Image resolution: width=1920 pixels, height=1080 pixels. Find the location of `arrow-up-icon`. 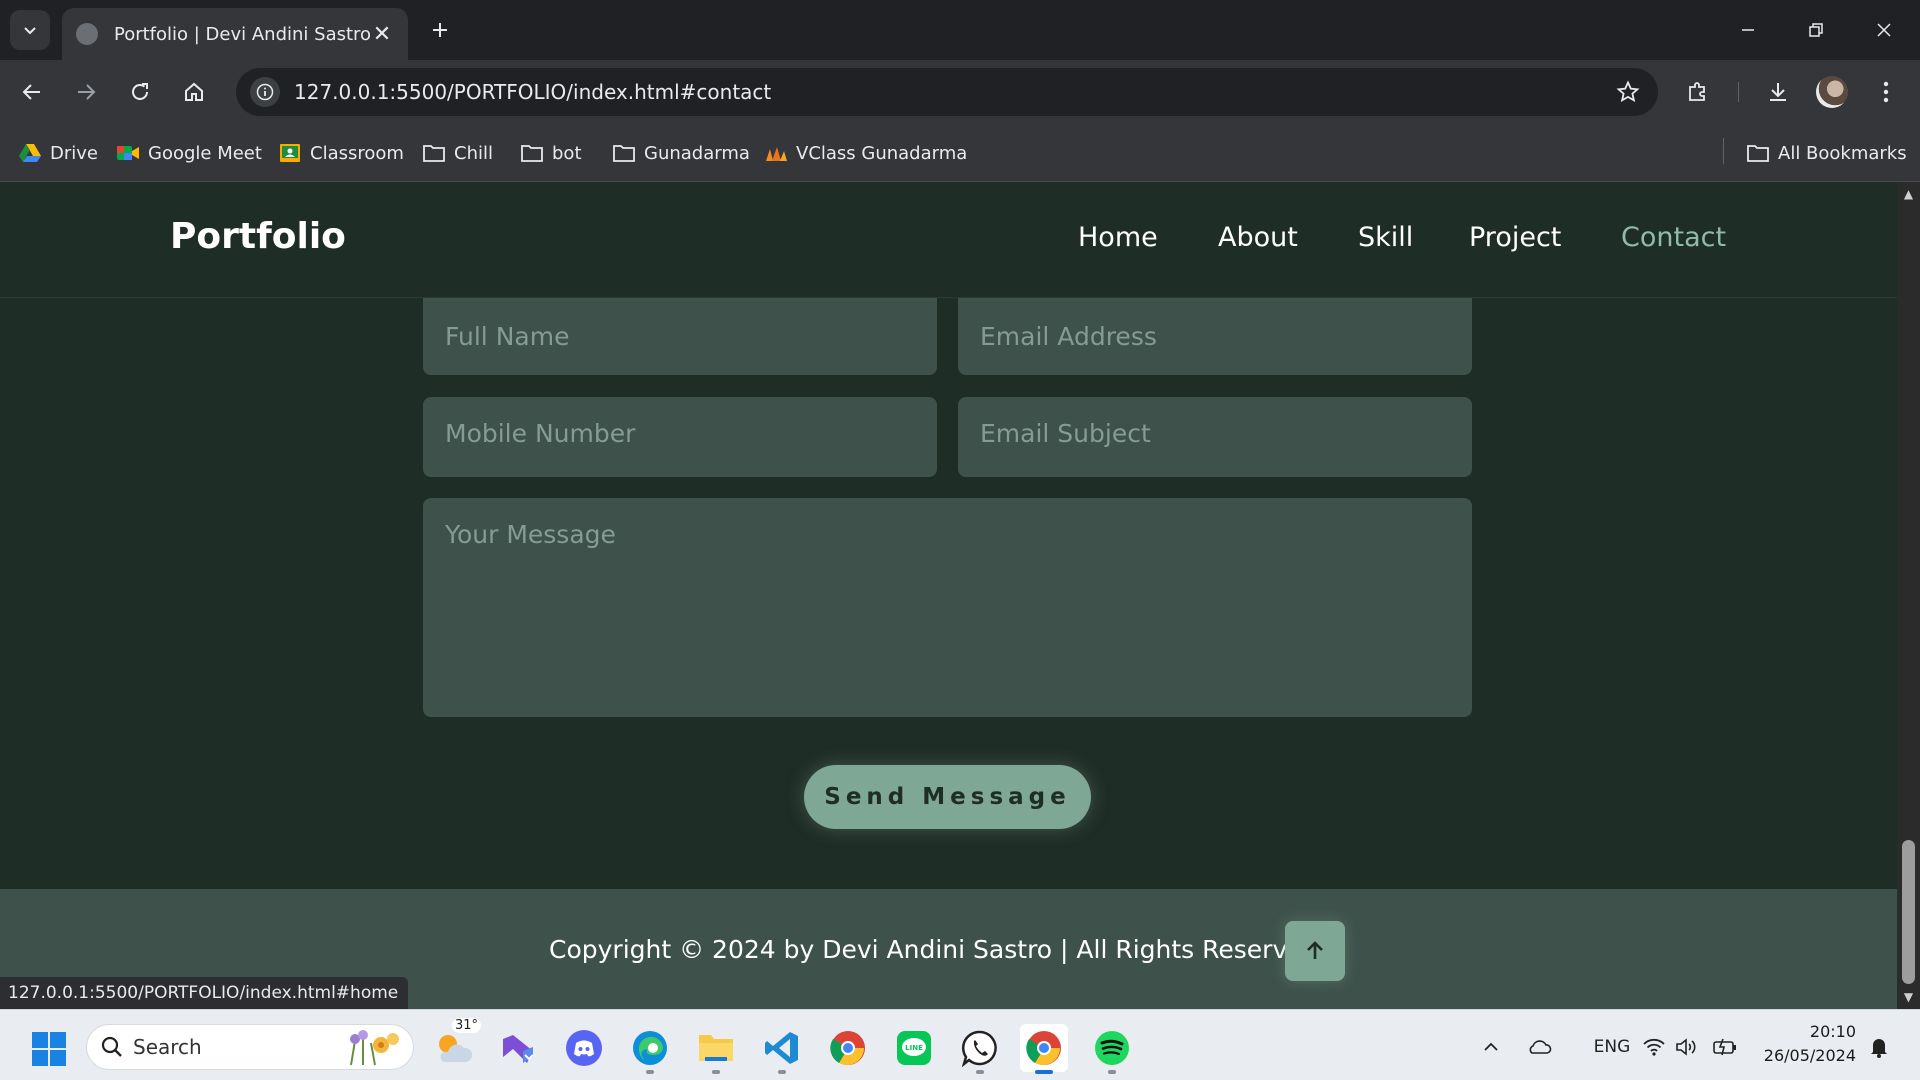

arrow-up-icon is located at coordinates (1315, 950).